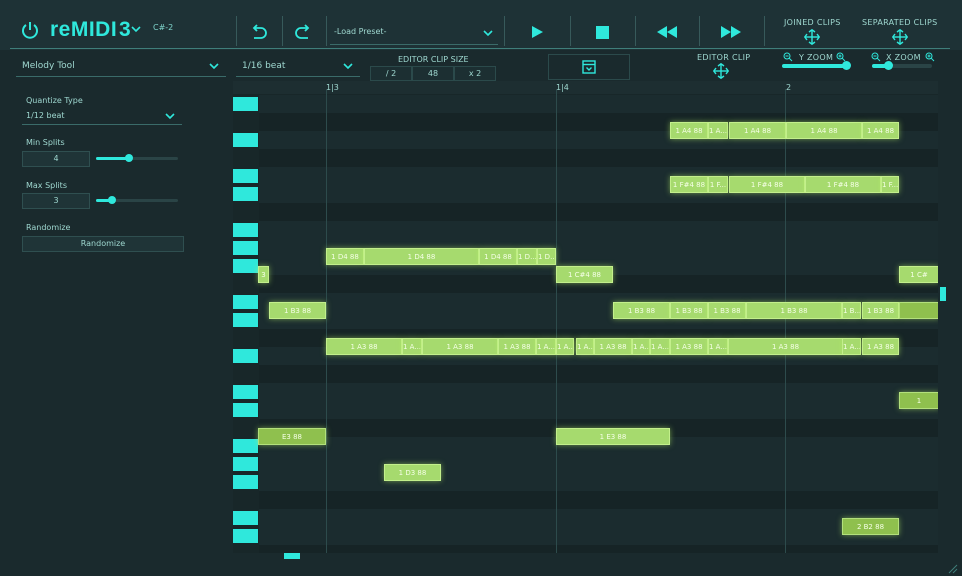  I want to click on min-splits-input: 4, so click(56, 159).